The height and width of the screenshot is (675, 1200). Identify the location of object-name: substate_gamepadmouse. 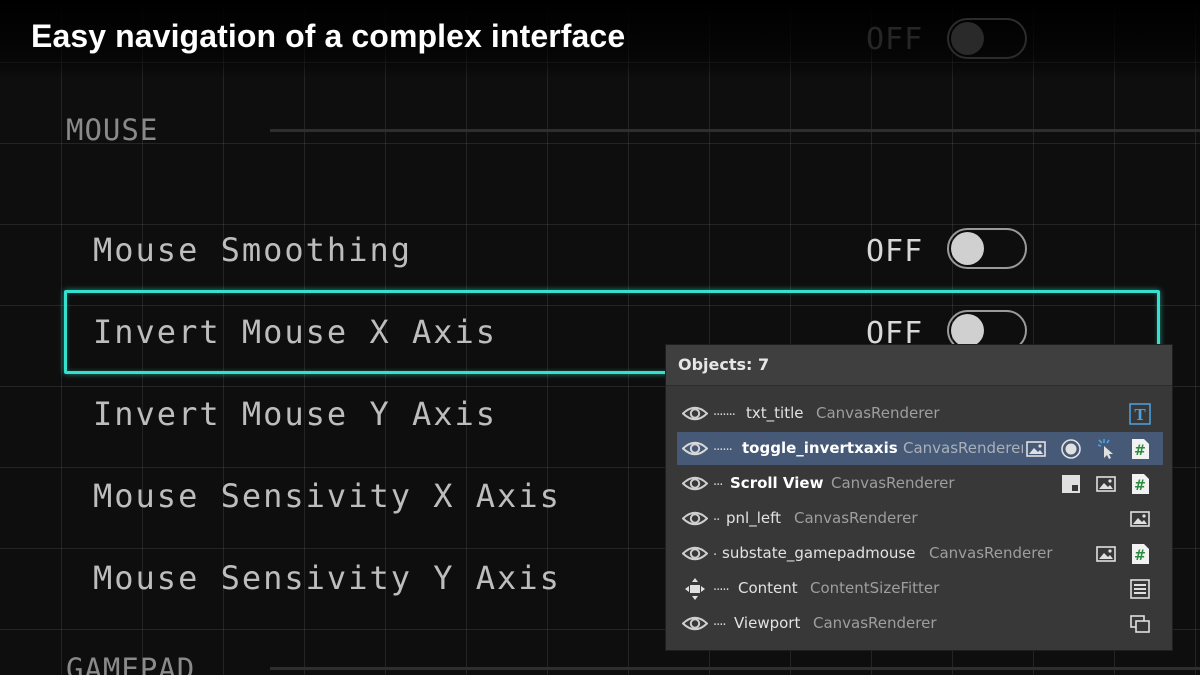
(819, 553).